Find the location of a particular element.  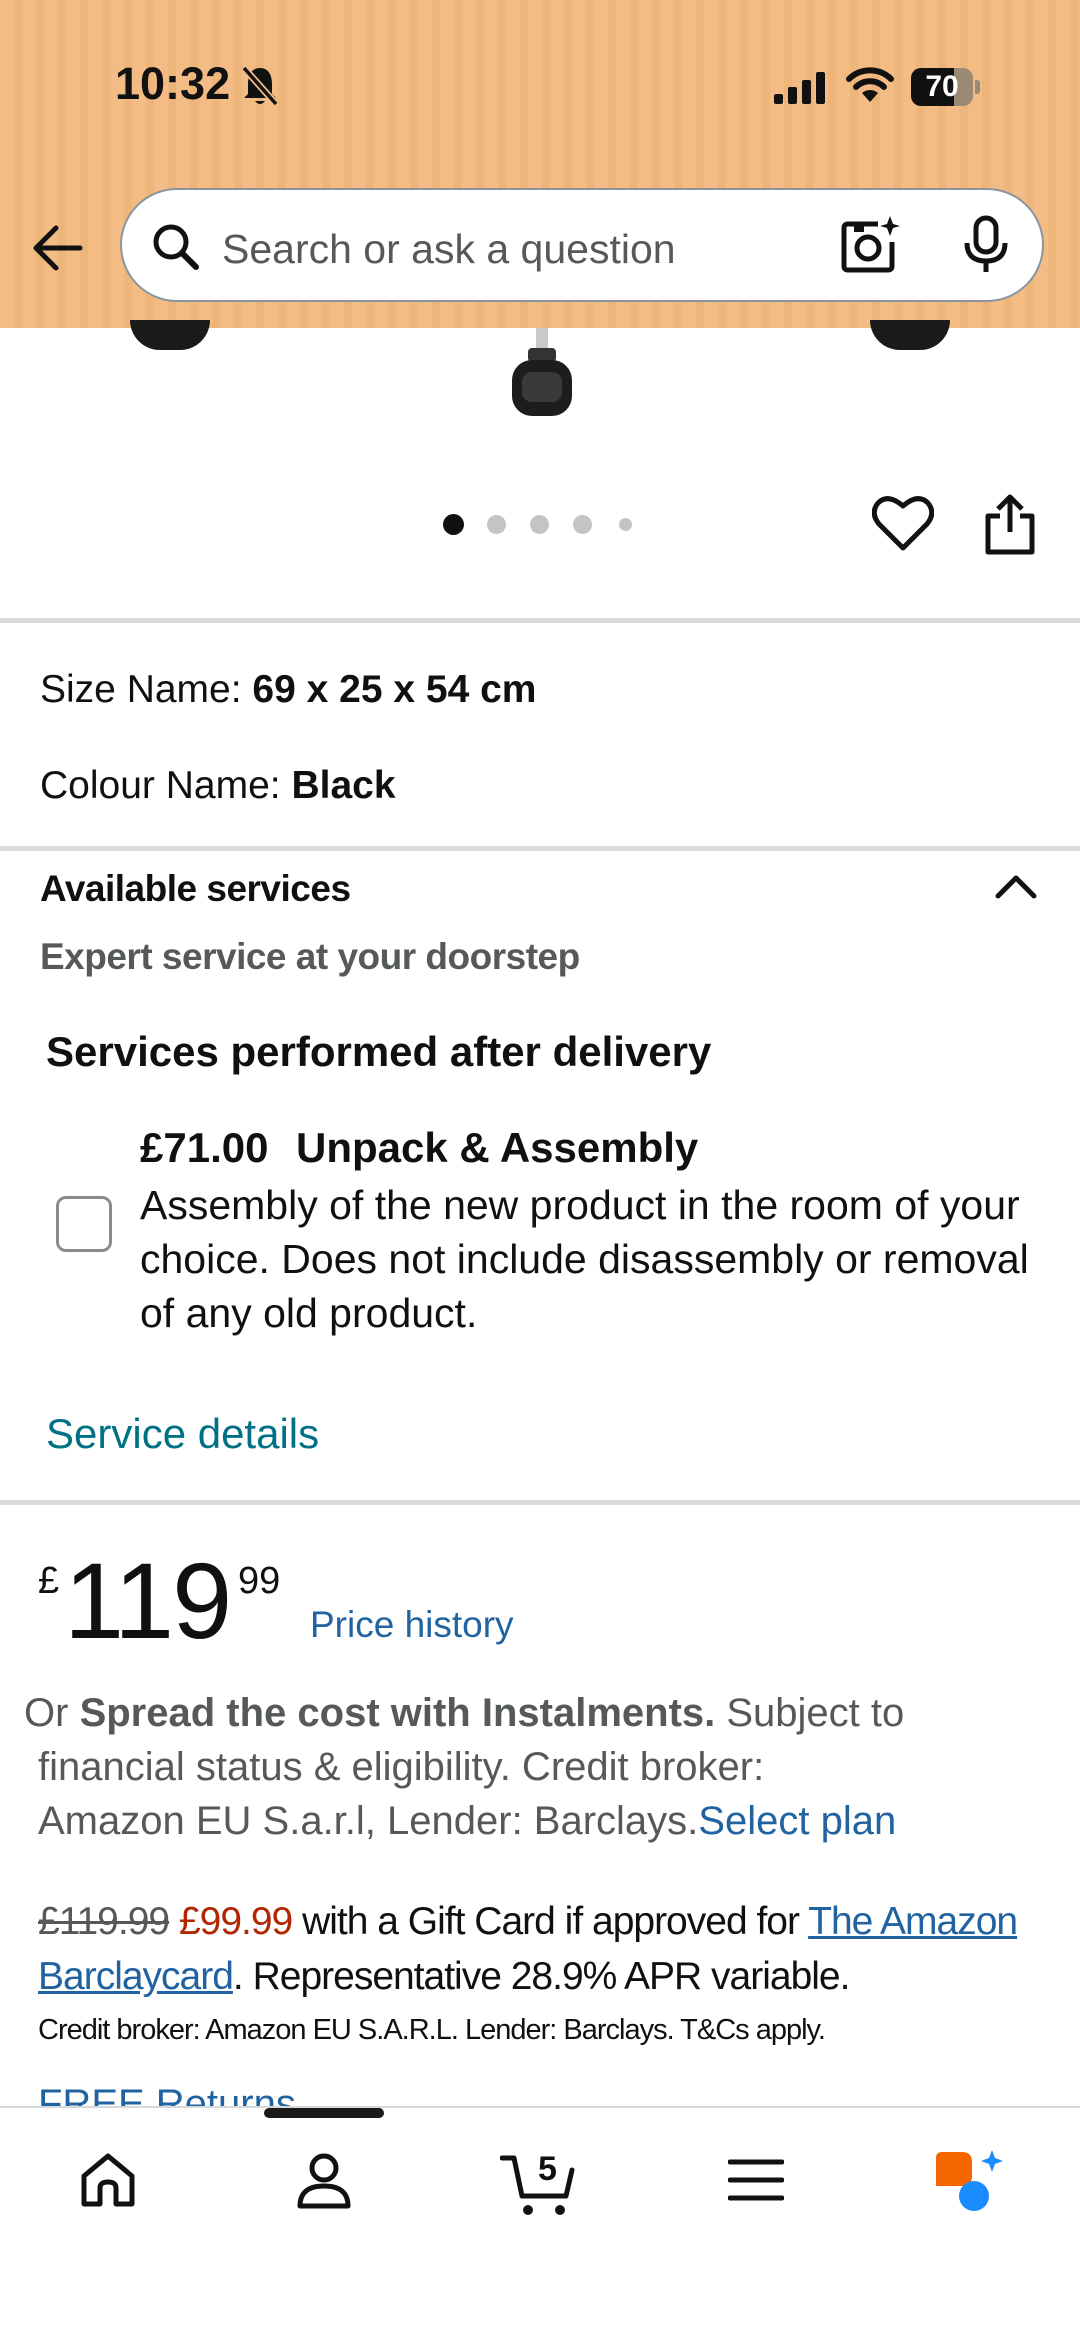

assembly-name: Unpack & Assembly is located at coordinates (497, 1147).